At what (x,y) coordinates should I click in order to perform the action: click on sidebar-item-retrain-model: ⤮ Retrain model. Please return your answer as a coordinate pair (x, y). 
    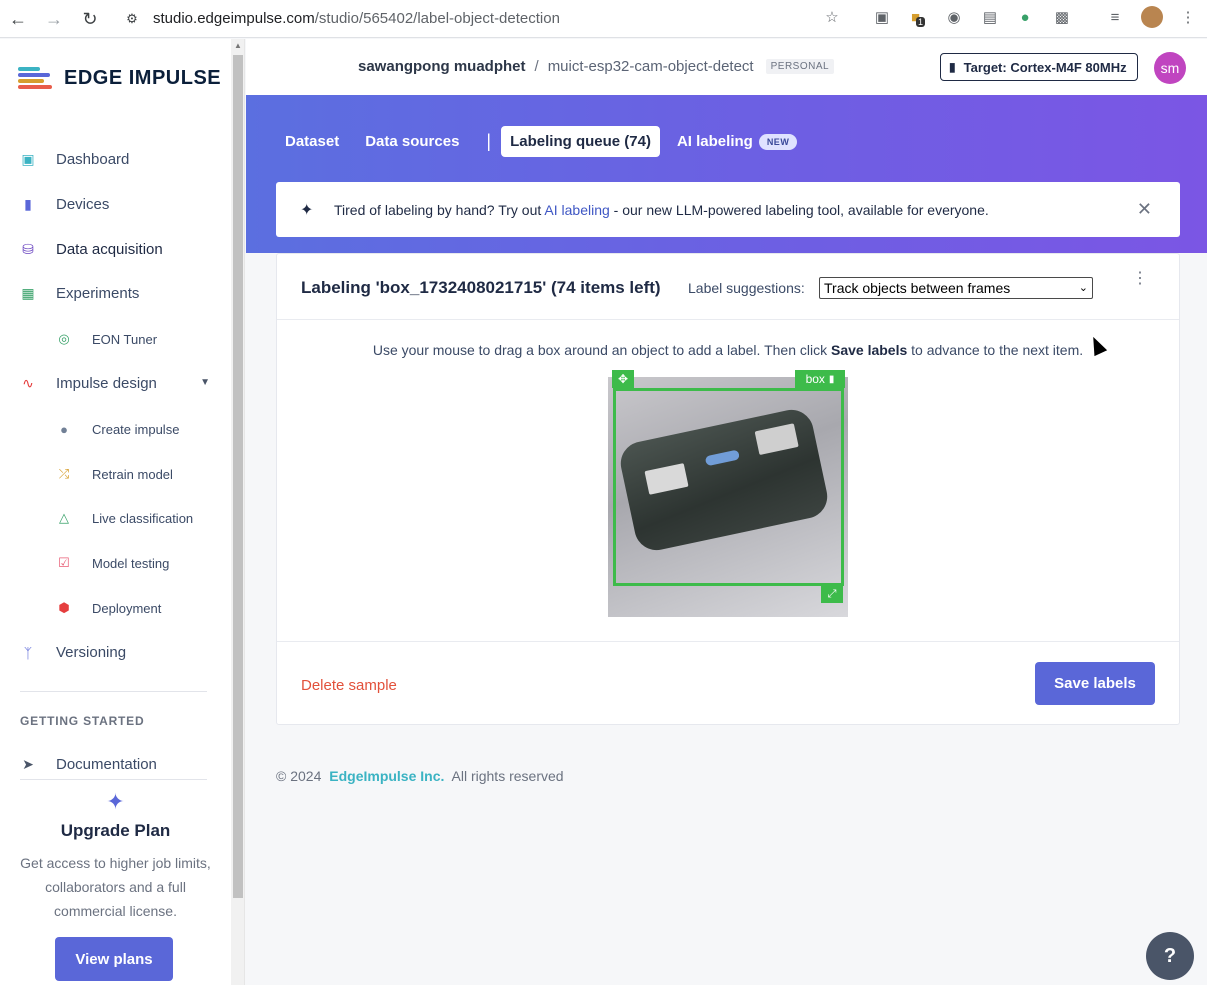
    Looking at the image, I should click on (114, 474).